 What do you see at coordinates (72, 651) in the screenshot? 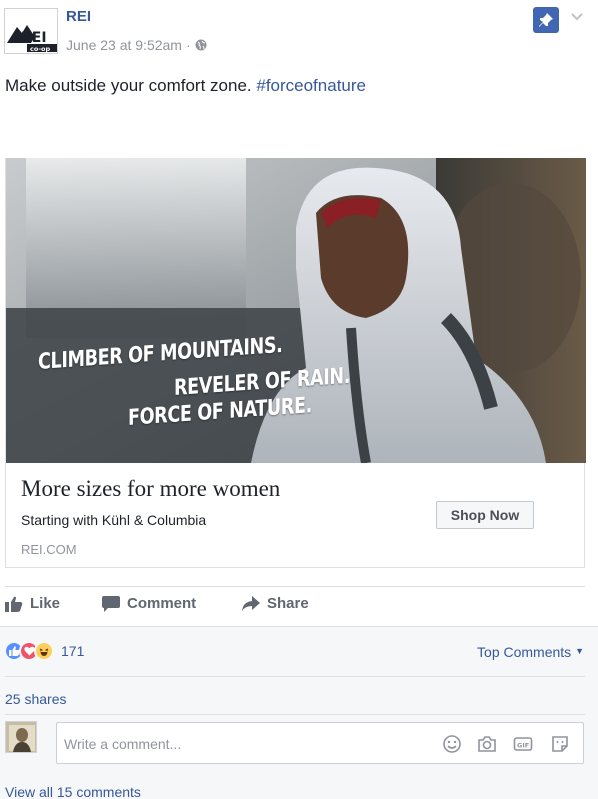
I see `reaction-count: 171` at bounding box center [72, 651].